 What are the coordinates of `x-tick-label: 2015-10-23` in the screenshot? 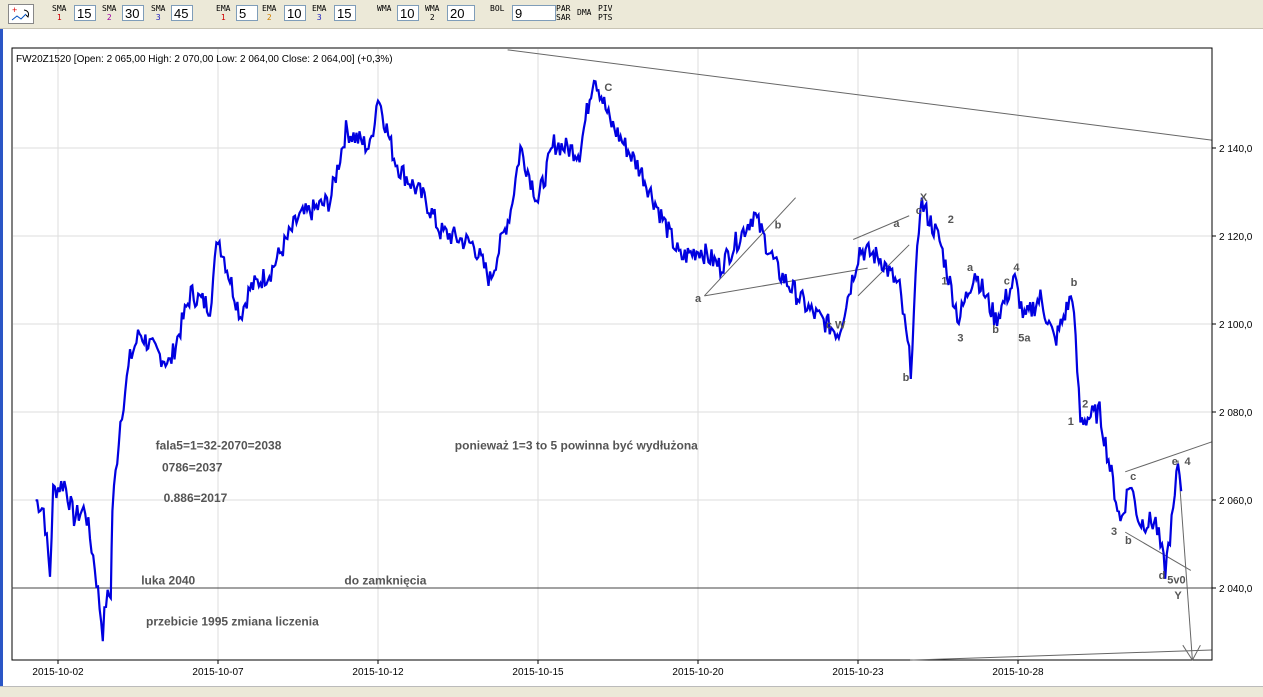 It's located at (858, 672).